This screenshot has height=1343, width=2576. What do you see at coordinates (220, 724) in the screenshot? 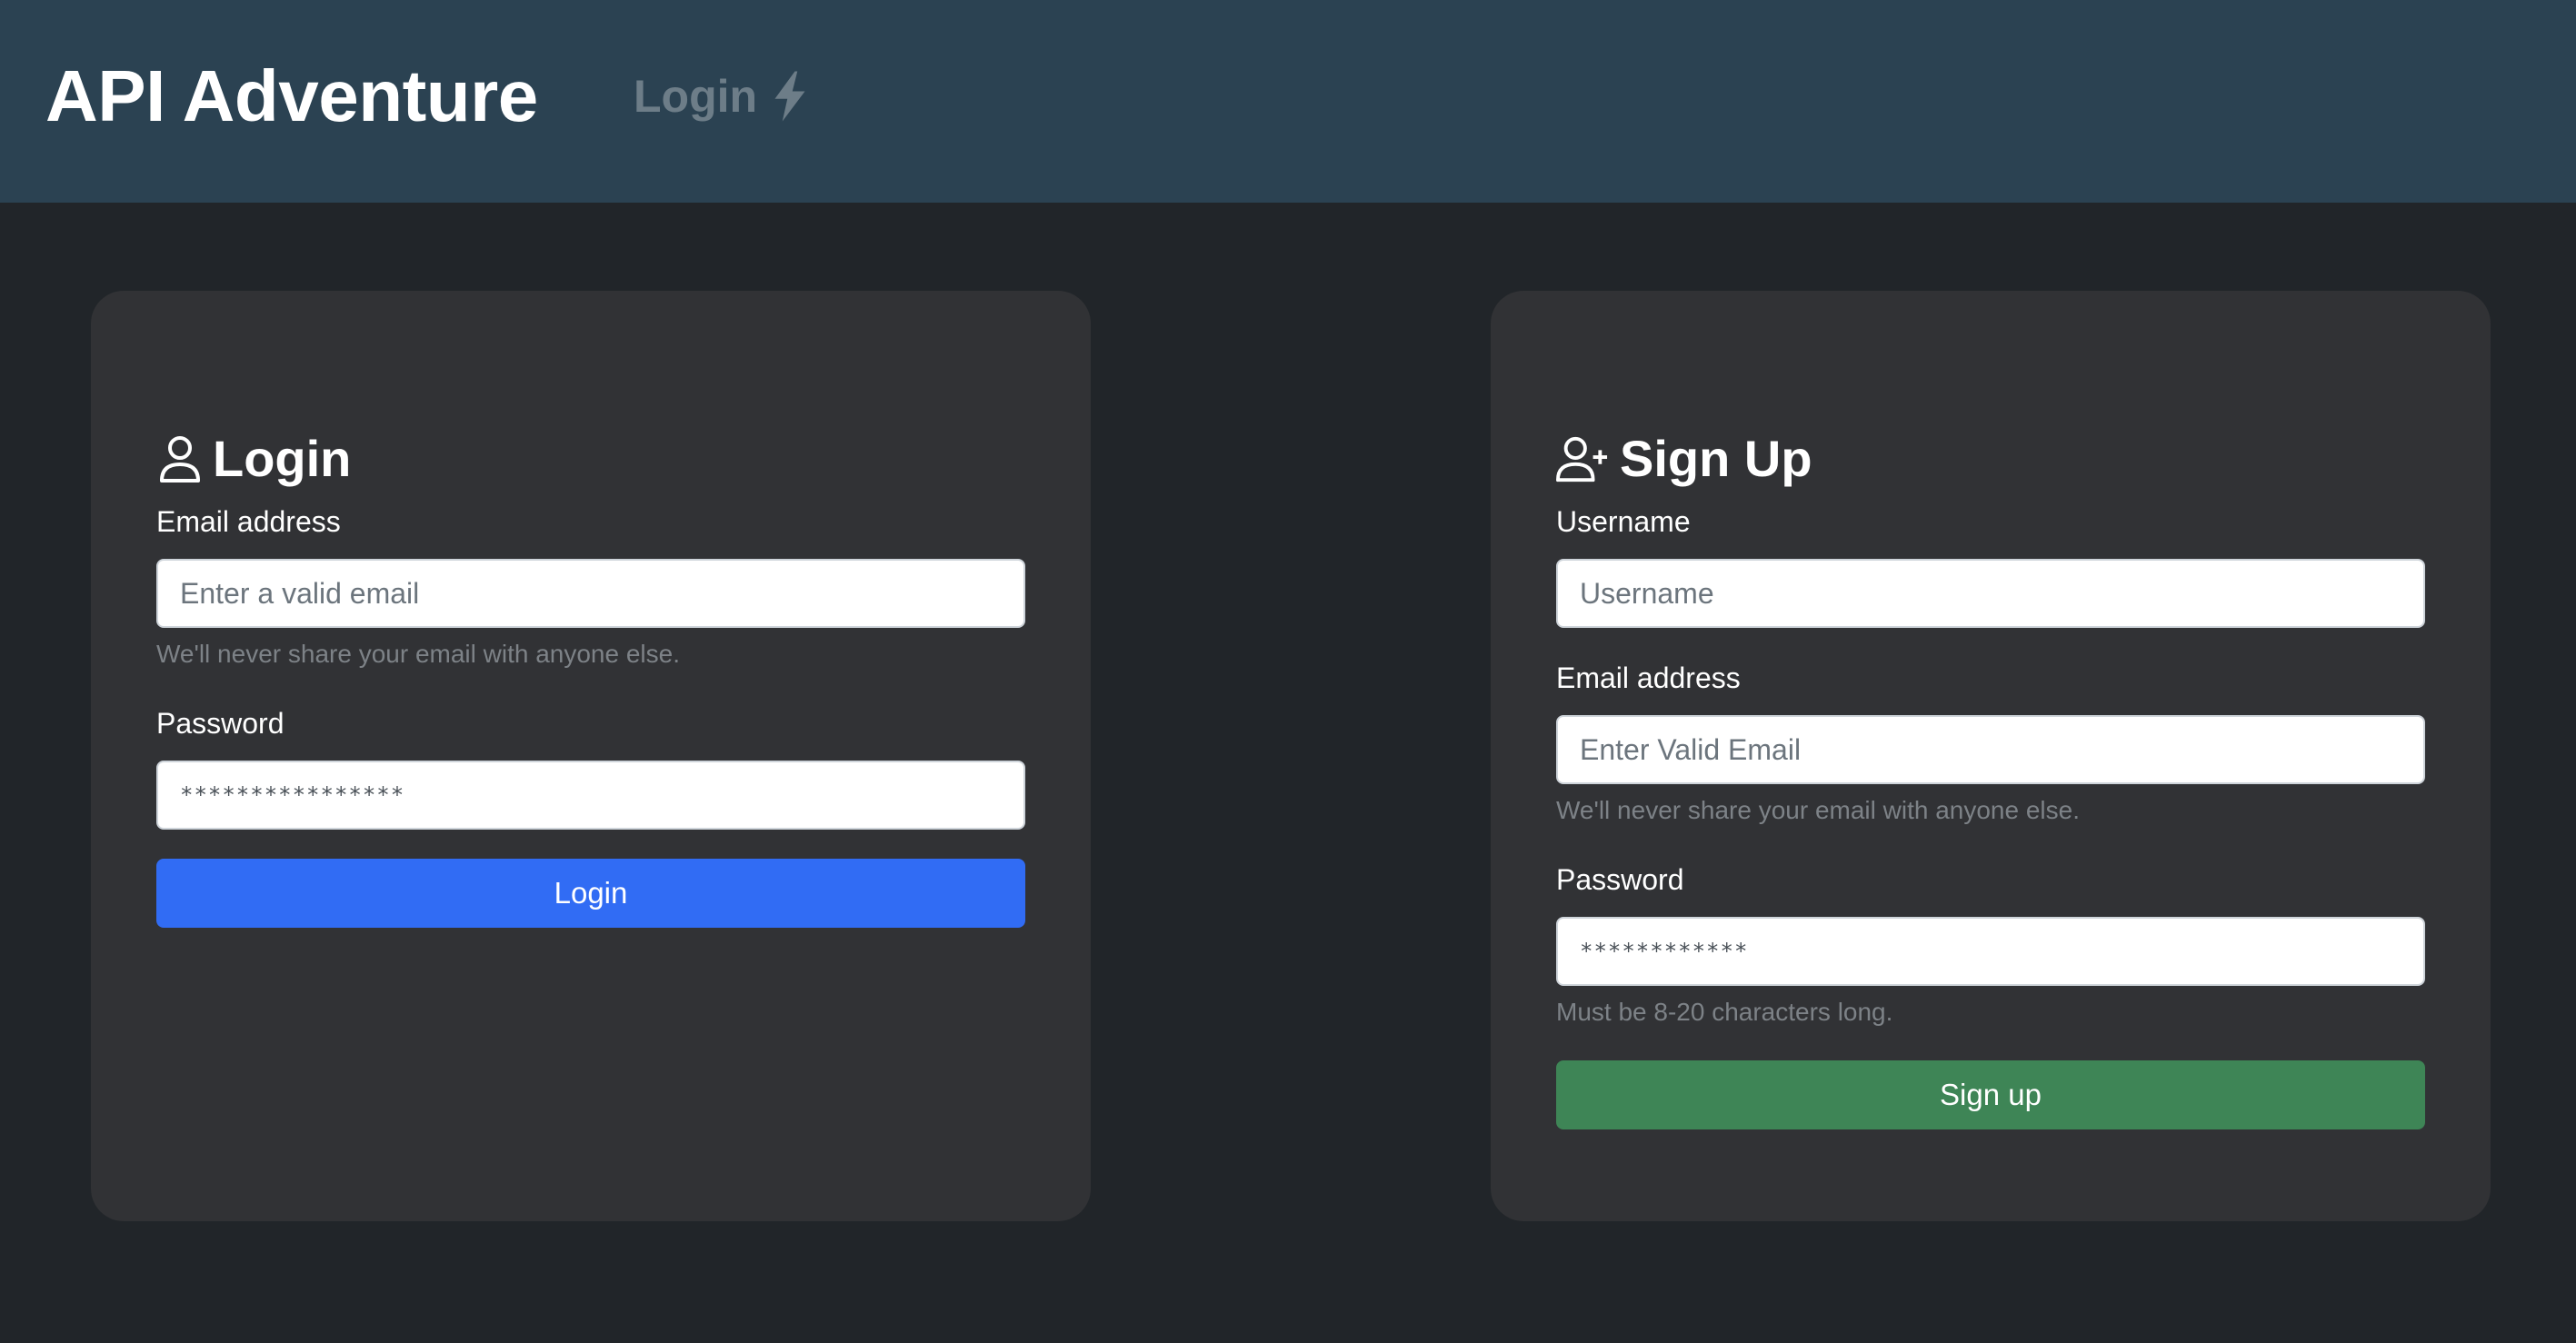
I see `login-password-label: Password` at bounding box center [220, 724].